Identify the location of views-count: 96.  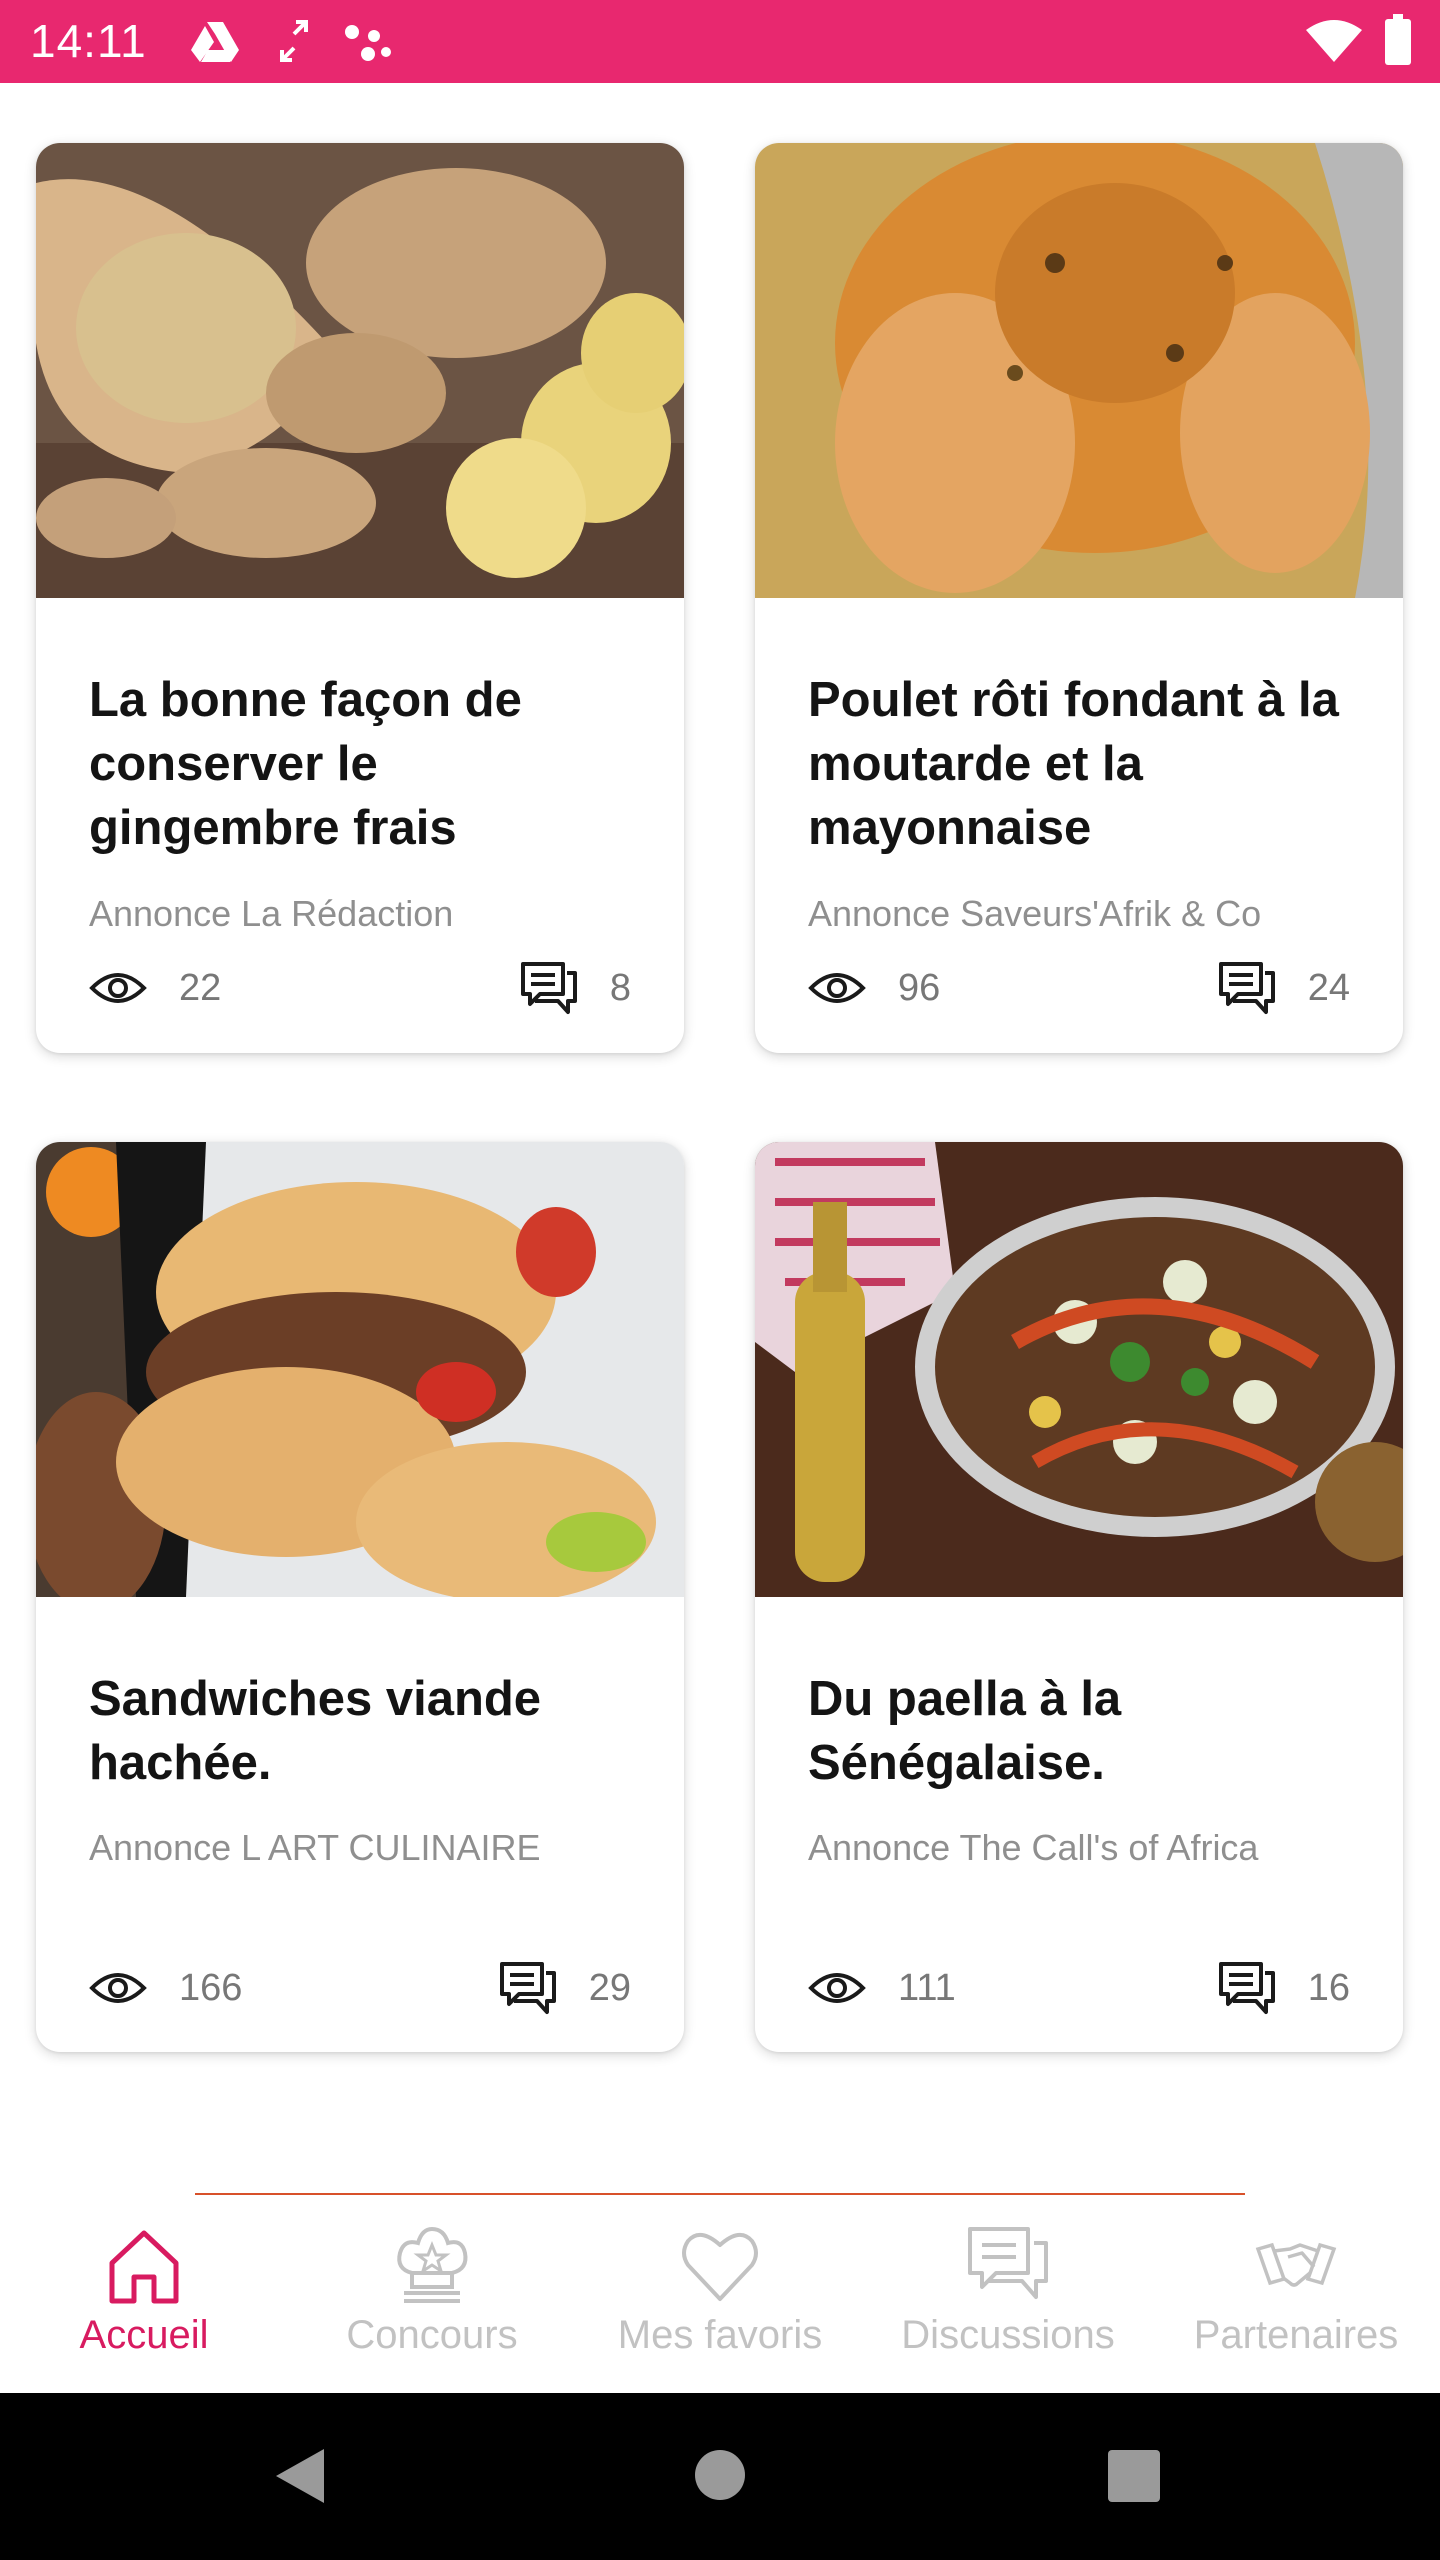
(919, 987).